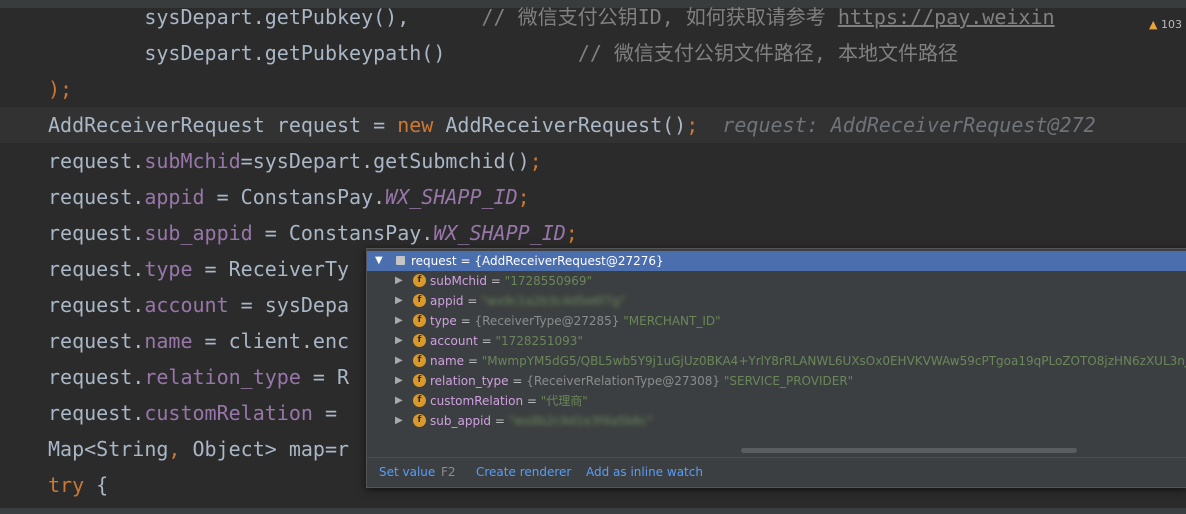 The image size is (1186, 514). Describe the element at coordinates (448, 472) in the screenshot. I see `set-value-shortcut: F2` at that location.